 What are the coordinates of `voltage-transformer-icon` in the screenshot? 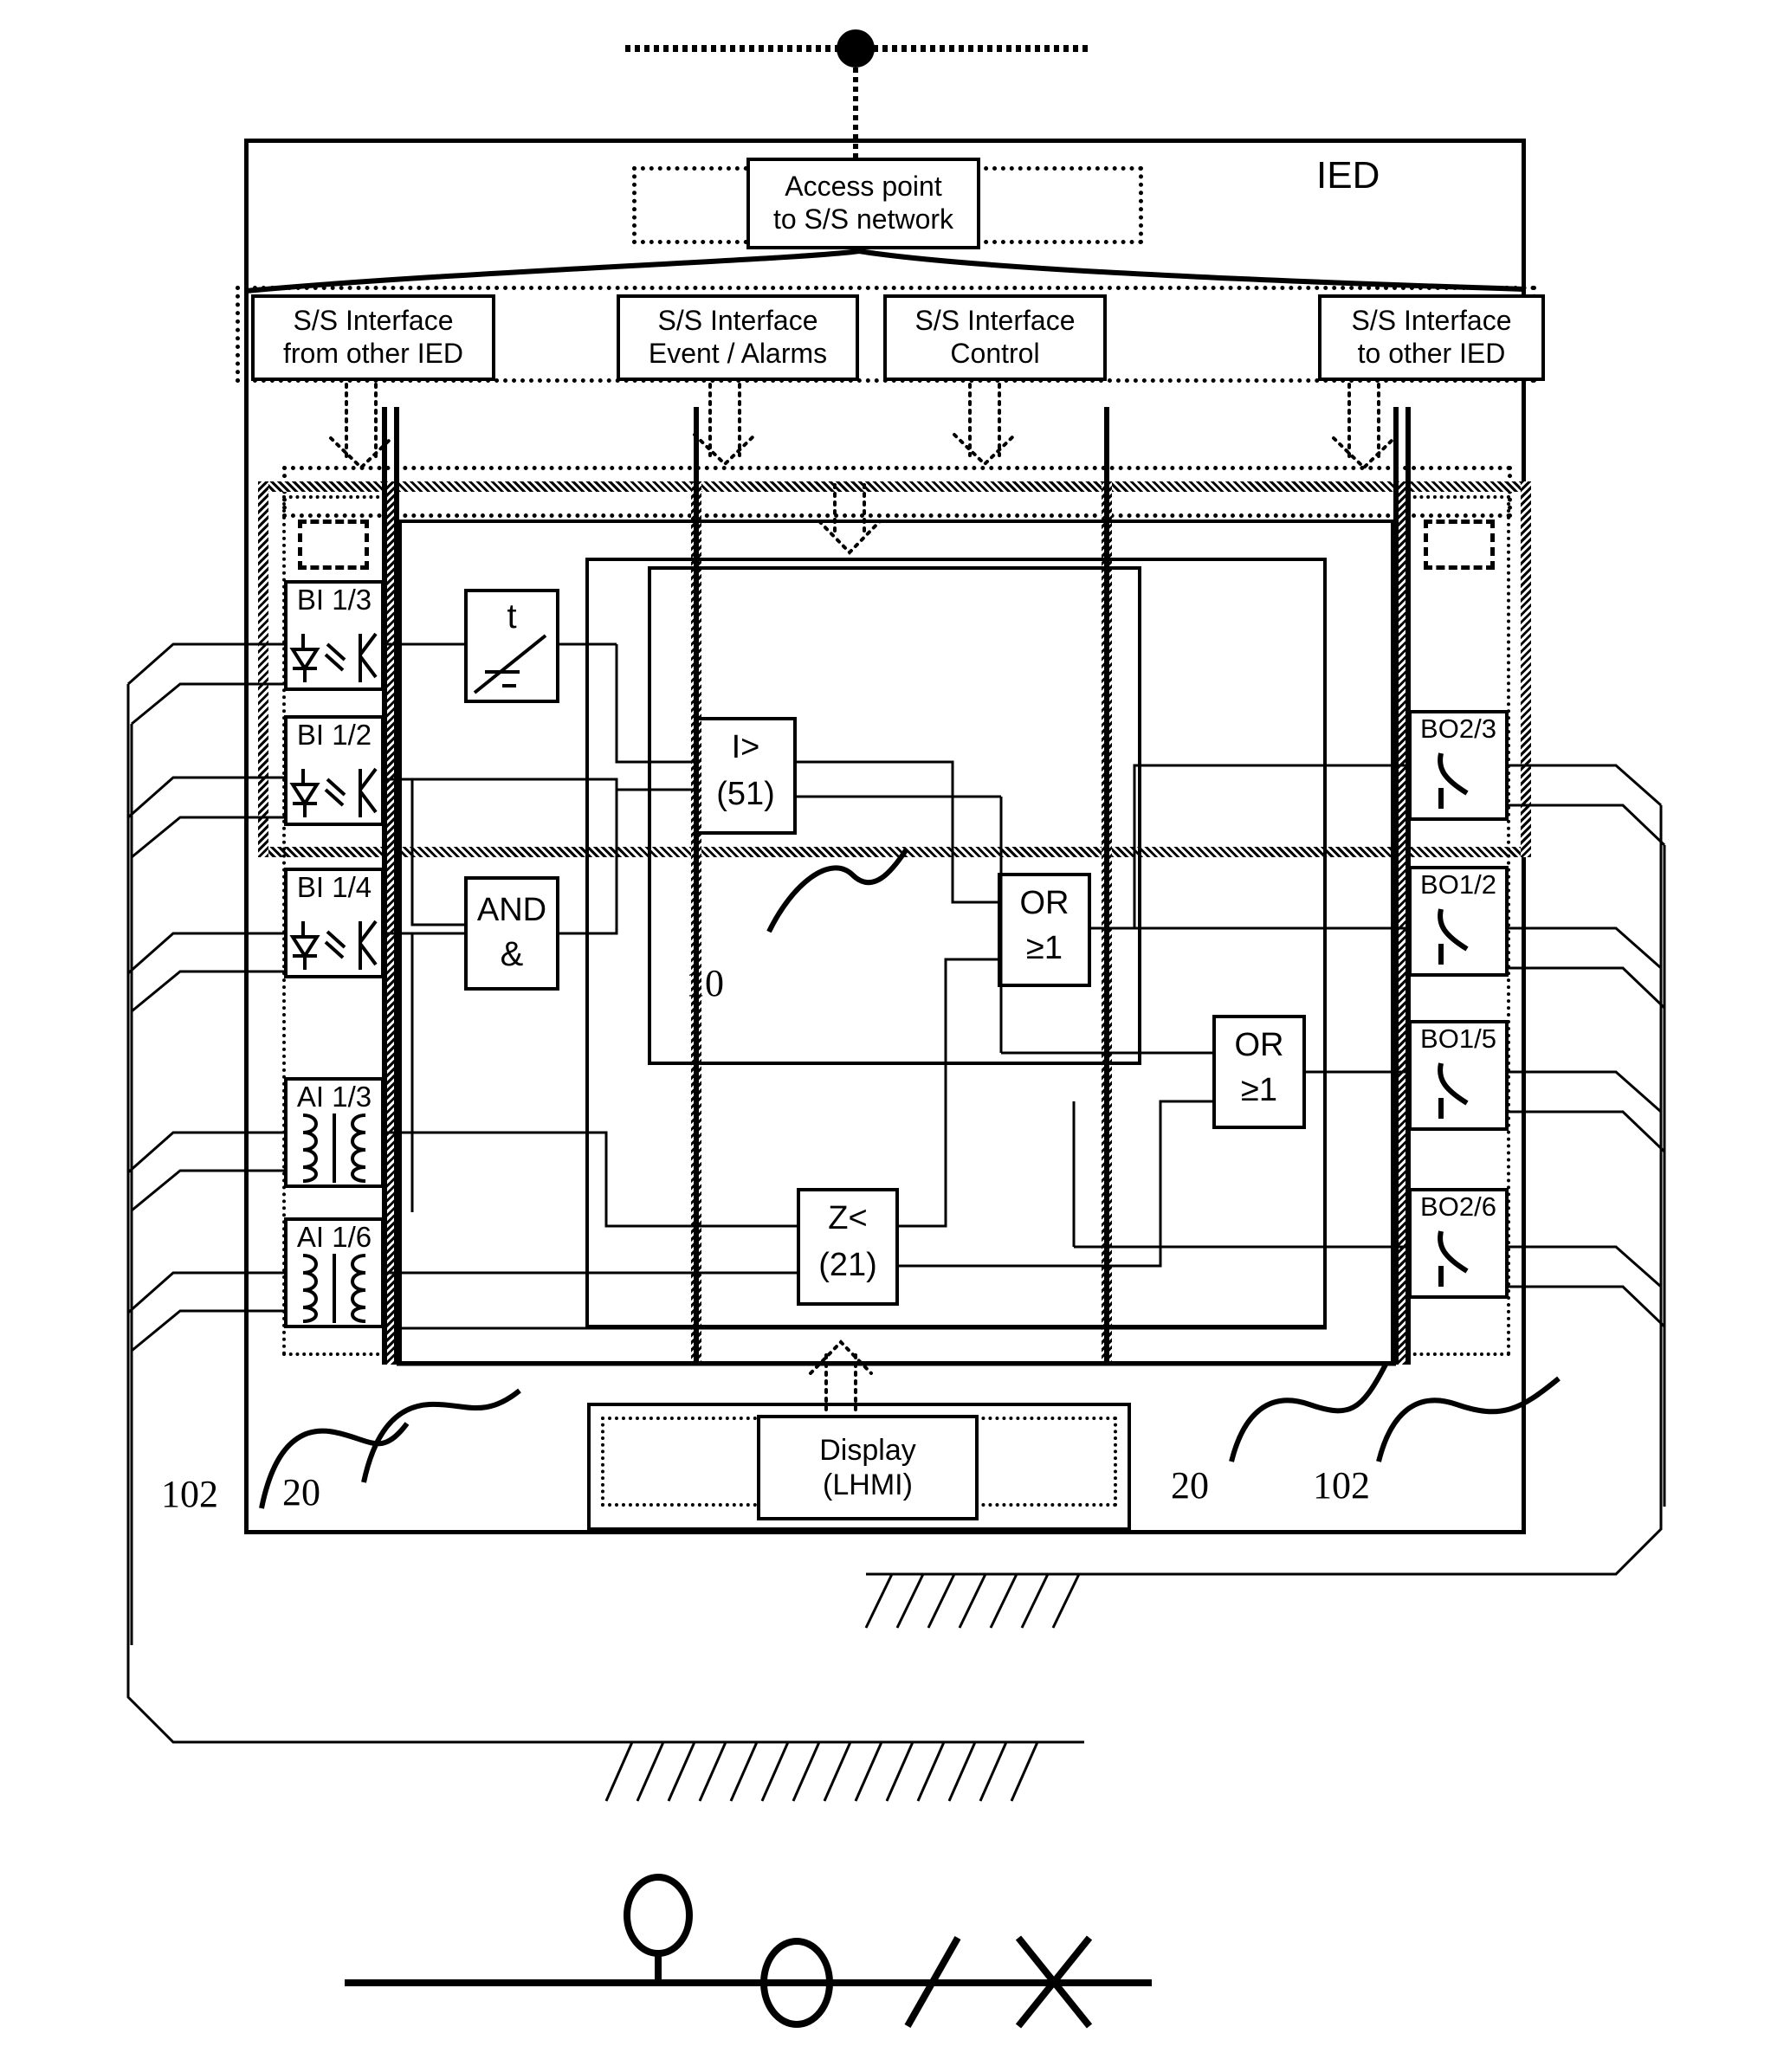 It's located at (658, 1929).